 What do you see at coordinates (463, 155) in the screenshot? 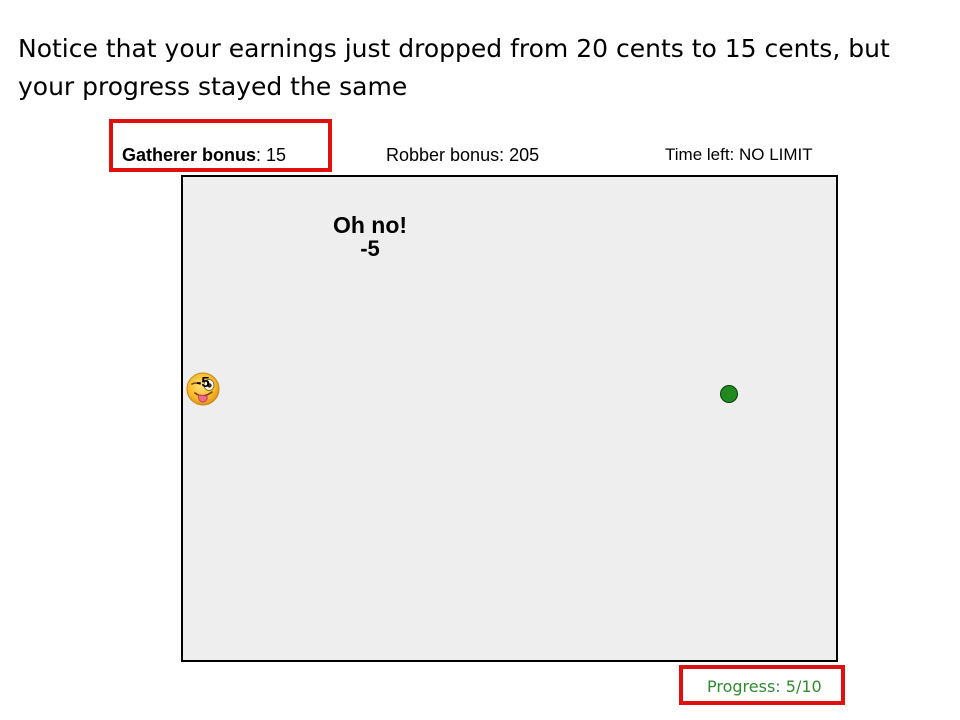
I see `robber-bonus: Robber bonus: 205` at bounding box center [463, 155].